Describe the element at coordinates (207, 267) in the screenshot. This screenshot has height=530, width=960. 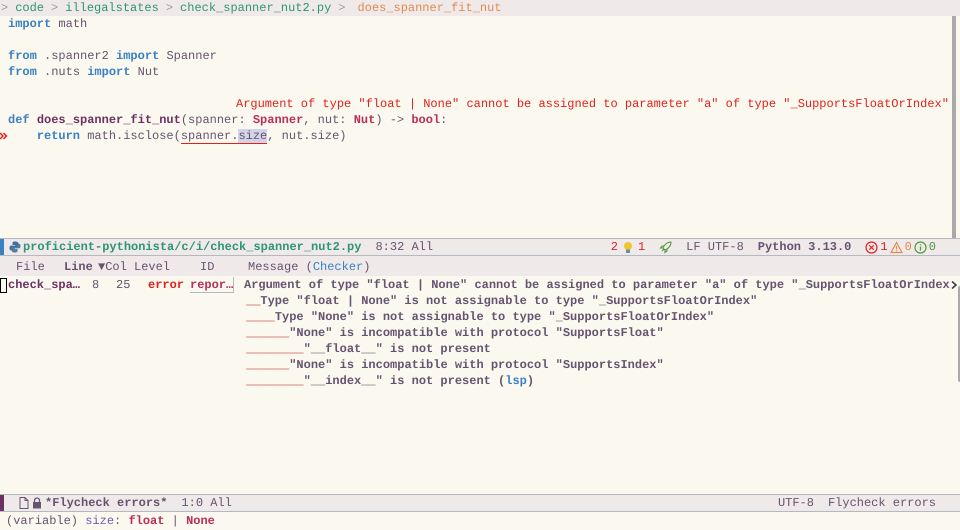
I see `column-header: ID` at that location.